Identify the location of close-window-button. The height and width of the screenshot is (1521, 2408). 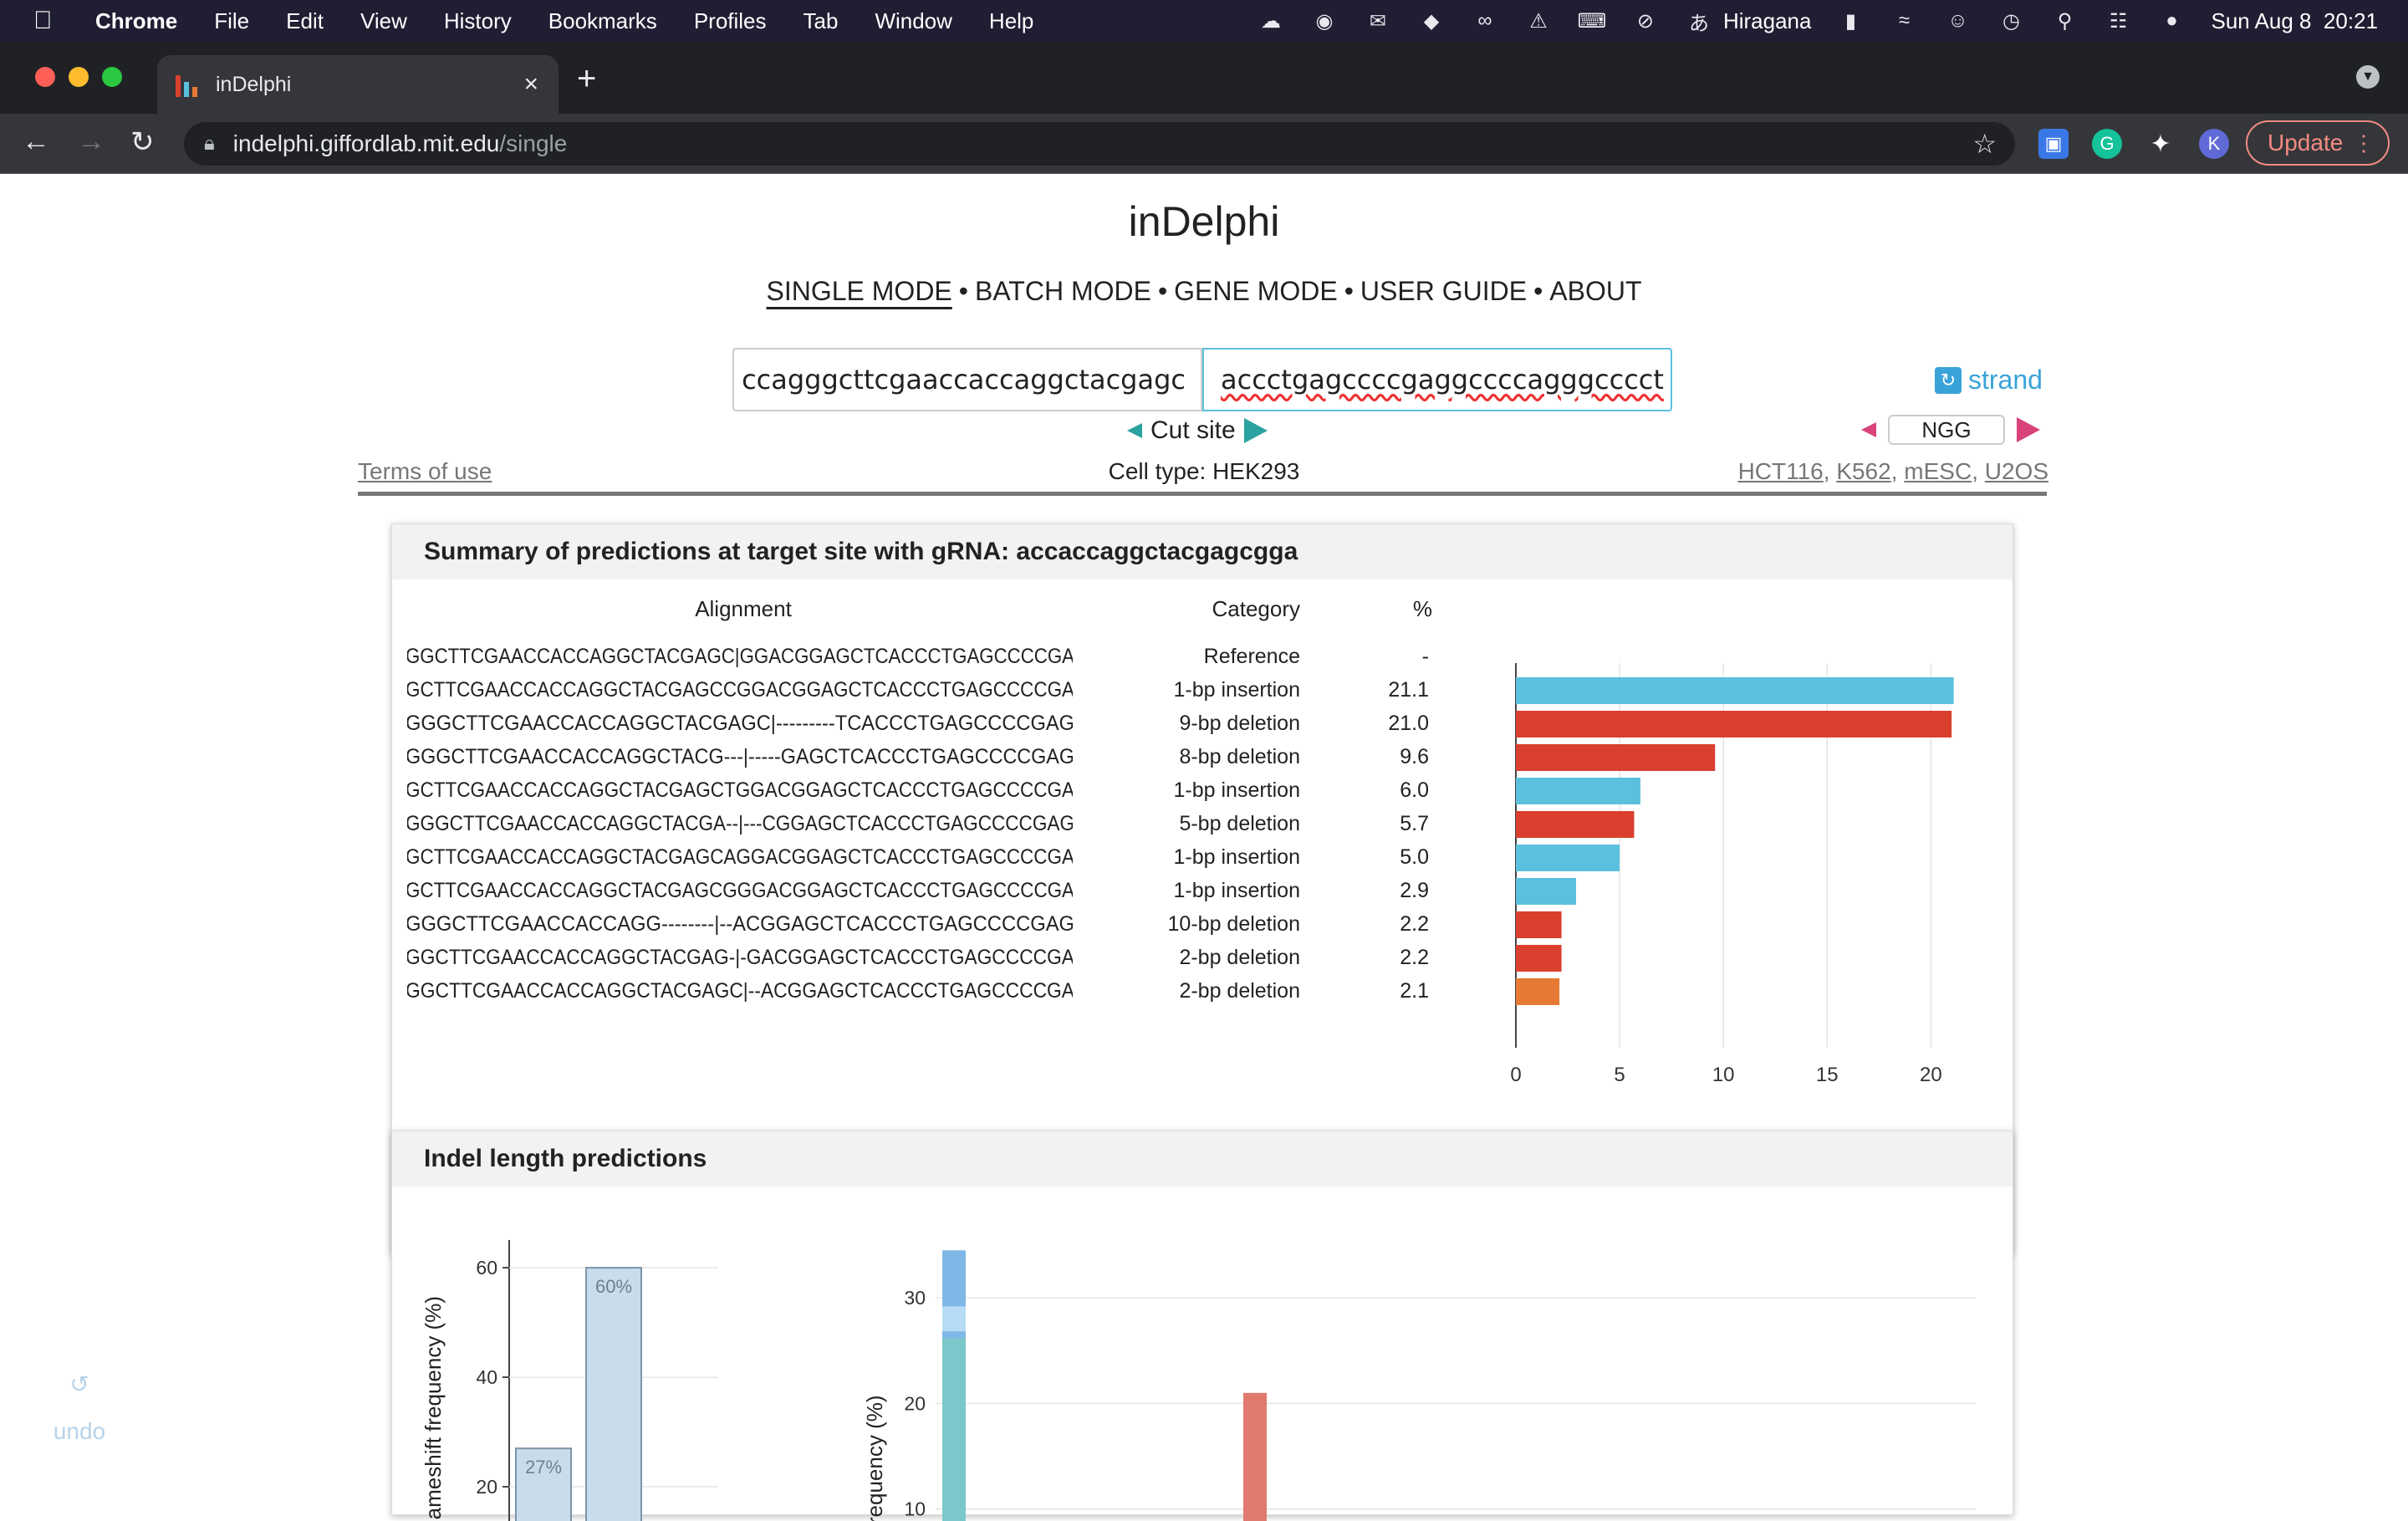
(45, 77).